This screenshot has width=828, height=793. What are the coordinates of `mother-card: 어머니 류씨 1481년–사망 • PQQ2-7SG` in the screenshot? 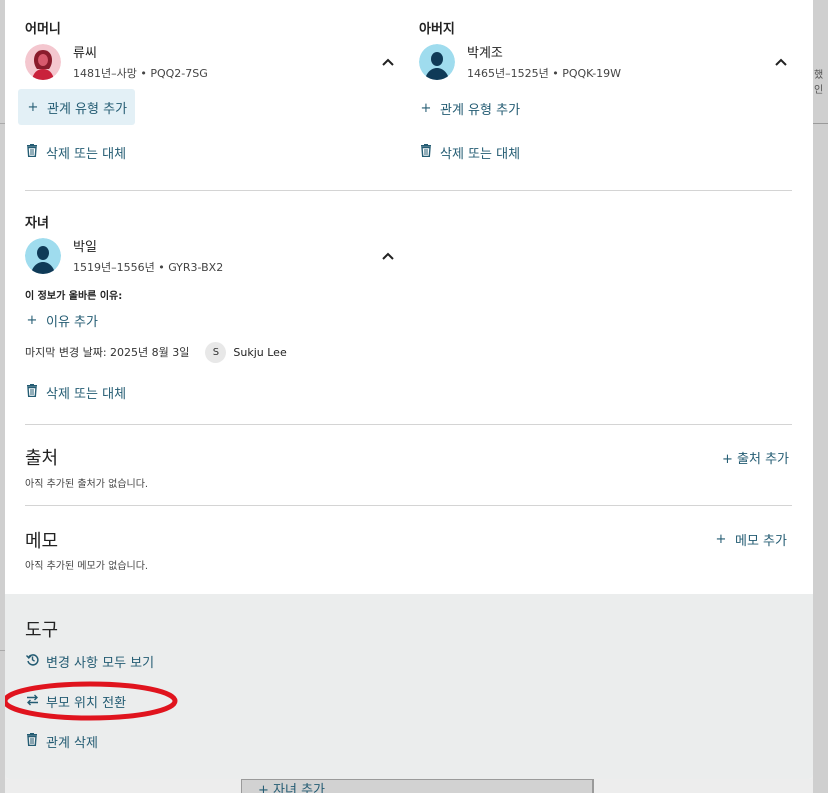 It's located at (116, 49).